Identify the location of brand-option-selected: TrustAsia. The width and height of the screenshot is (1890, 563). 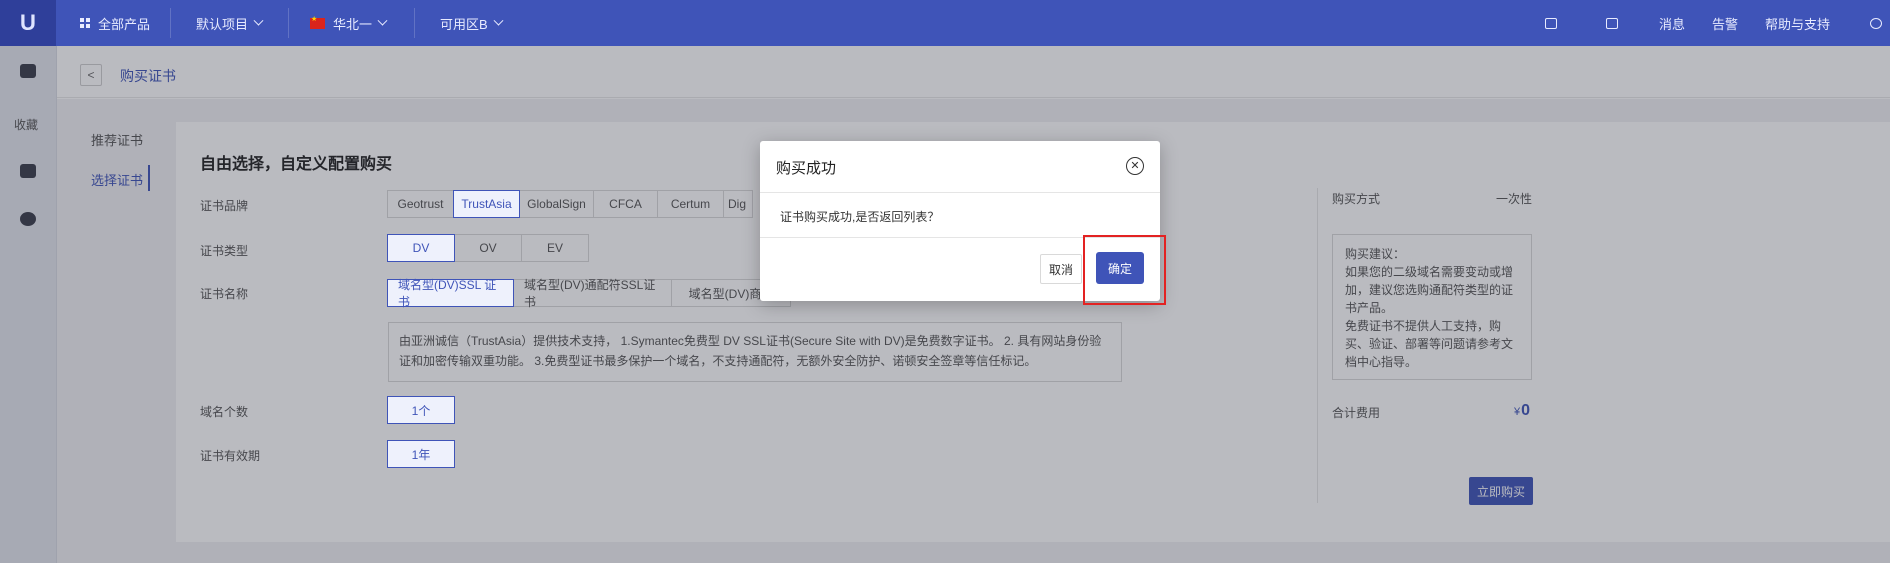
(486, 204).